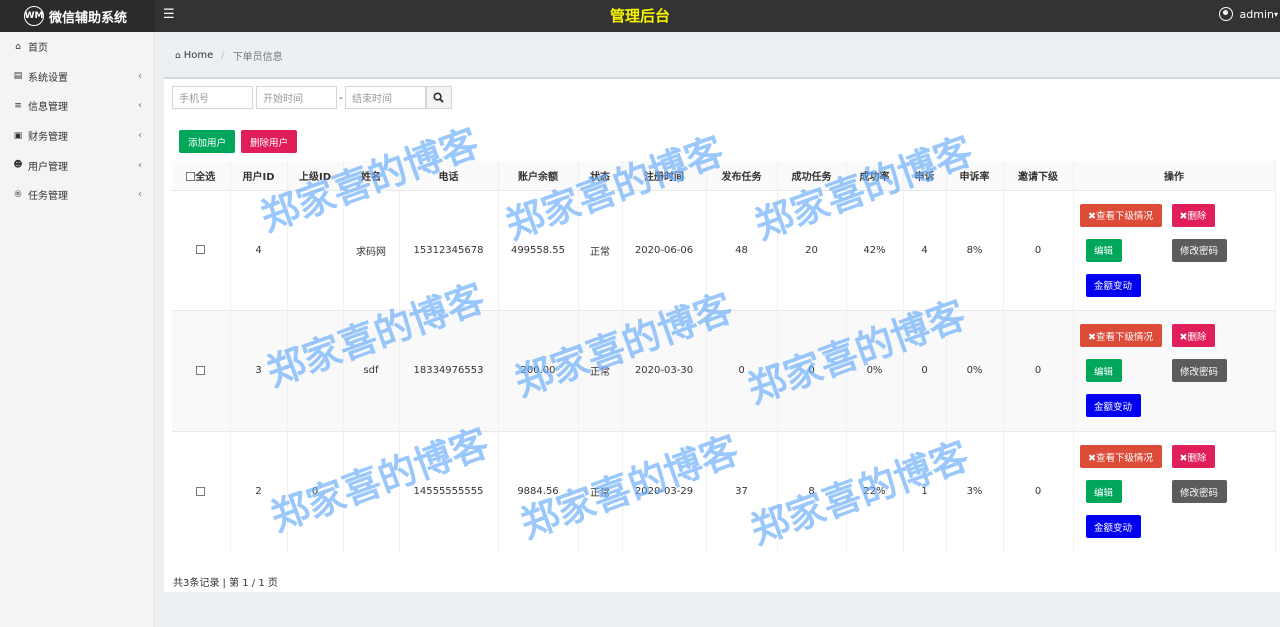  Describe the element at coordinates (371, 250) in the screenshot. I see `cell-name: 求码网` at that location.